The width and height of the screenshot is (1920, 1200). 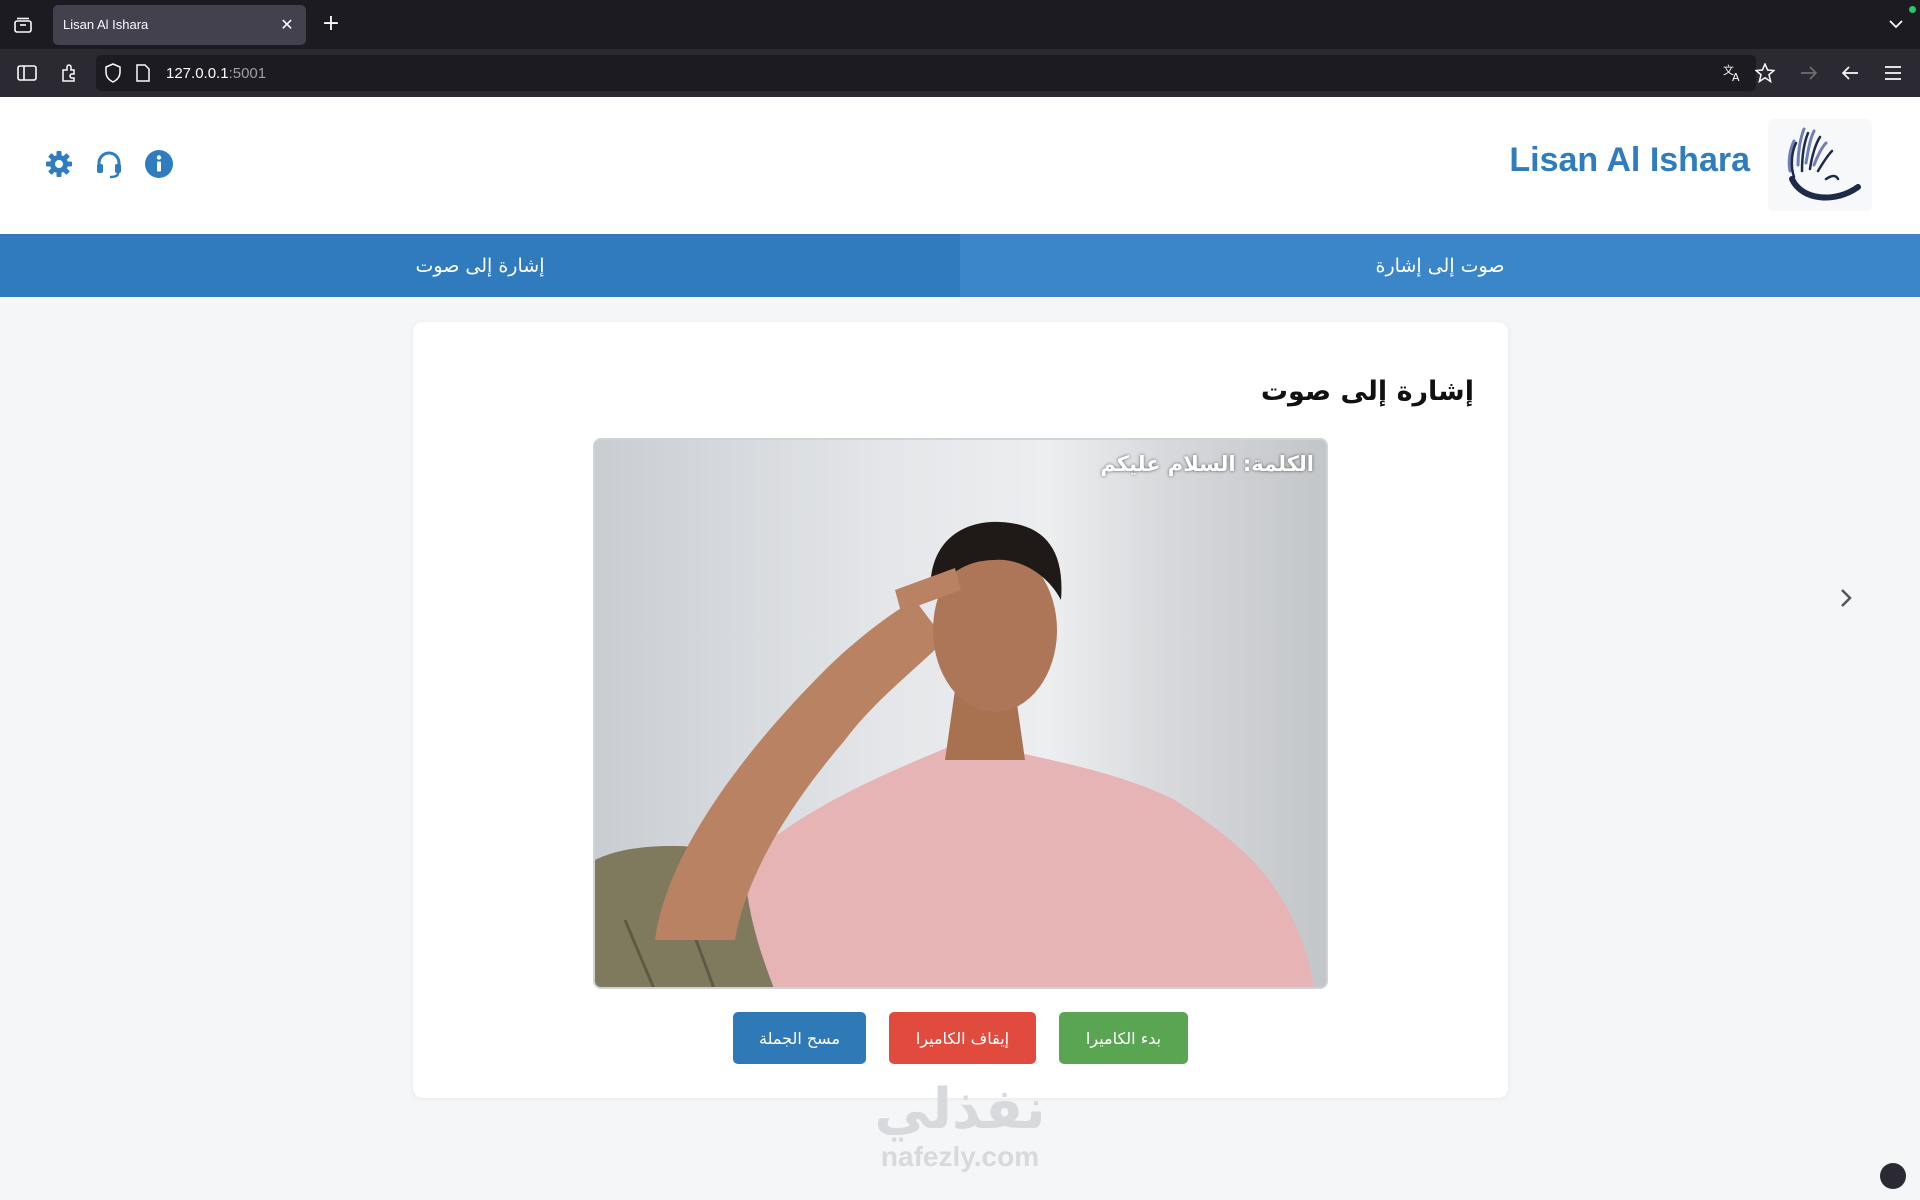 I want to click on watermark: نفذلي nafezly.com, so click(x=960, y=1127).